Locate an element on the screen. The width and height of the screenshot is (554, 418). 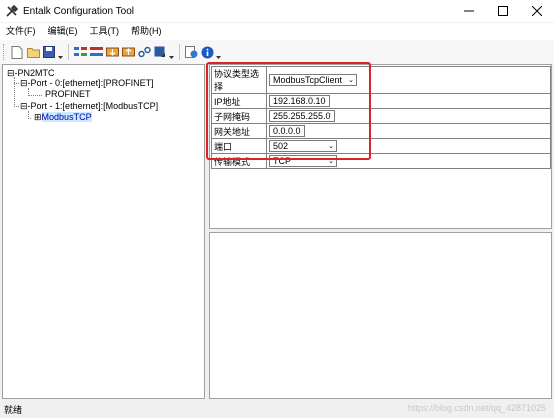
export-button is located at coordinates (160, 52).